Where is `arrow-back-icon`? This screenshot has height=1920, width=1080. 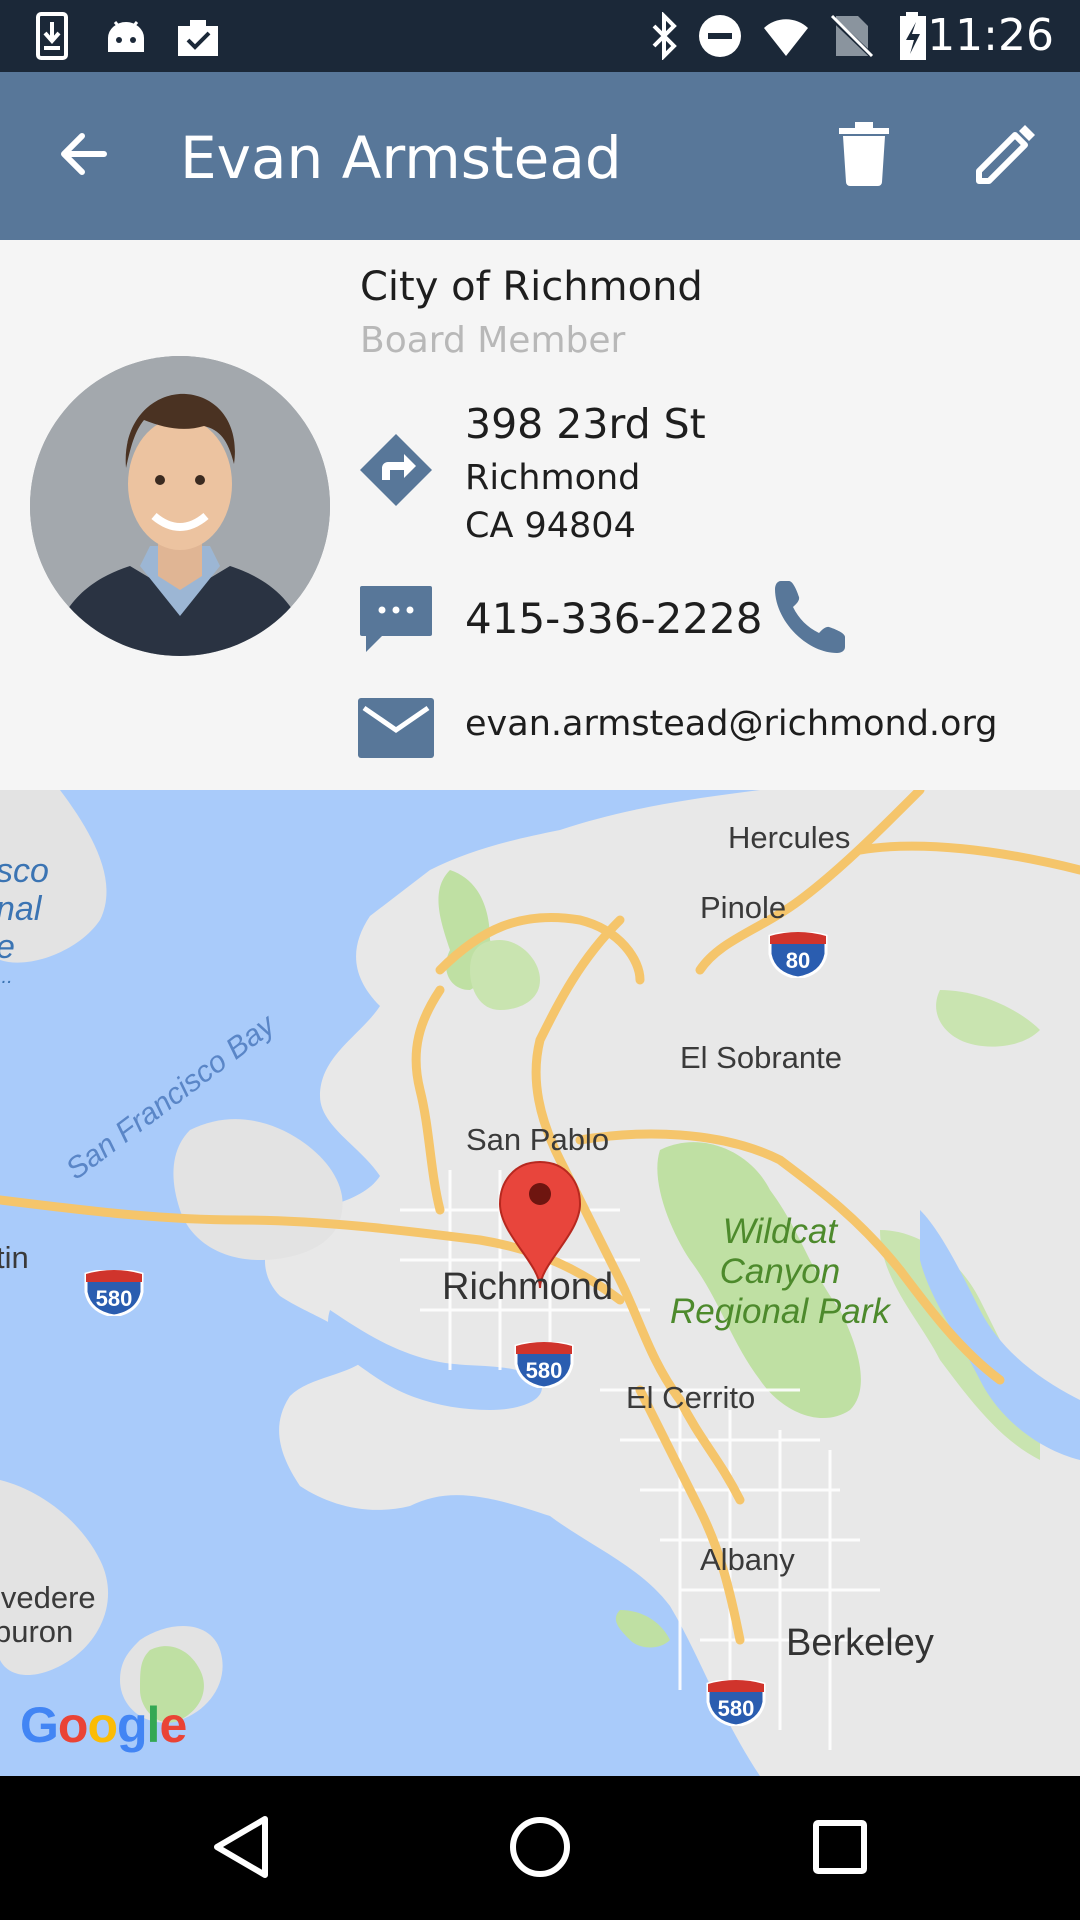 arrow-back-icon is located at coordinates (84, 156).